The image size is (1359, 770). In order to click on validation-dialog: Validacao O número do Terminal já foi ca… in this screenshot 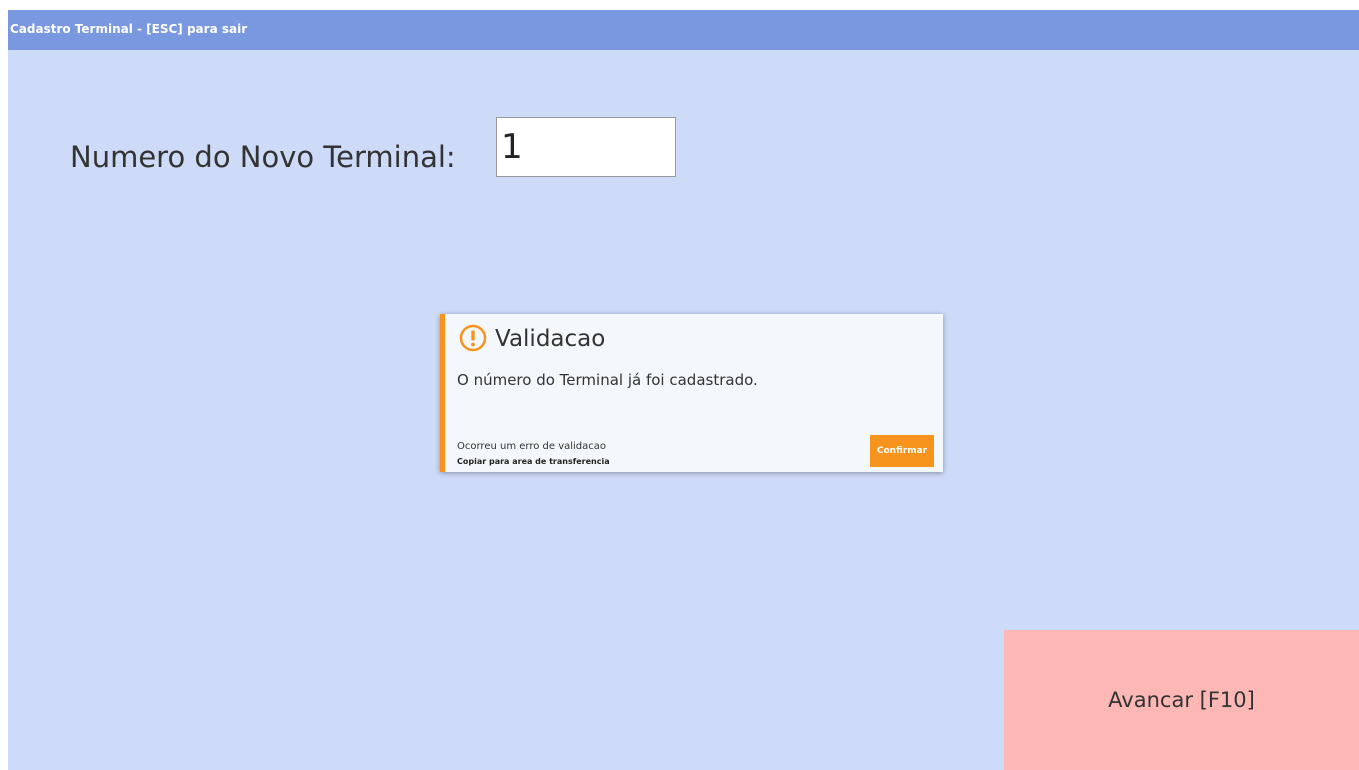, I will do `click(691, 393)`.